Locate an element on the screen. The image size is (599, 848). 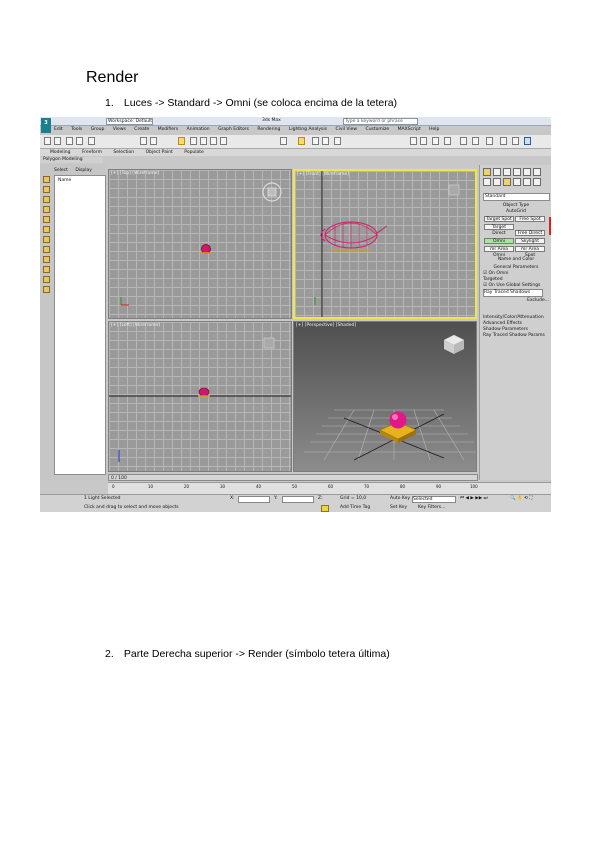
display-containers-icon is located at coordinates (46, 289).